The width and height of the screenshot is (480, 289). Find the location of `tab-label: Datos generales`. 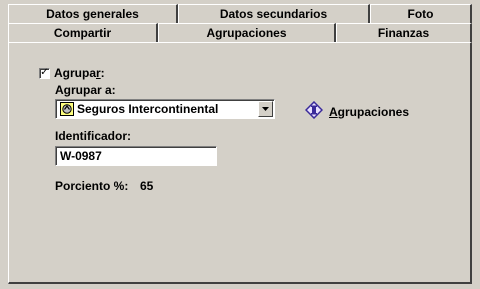

tab-label: Datos generales is located at coordinates (92, 14).